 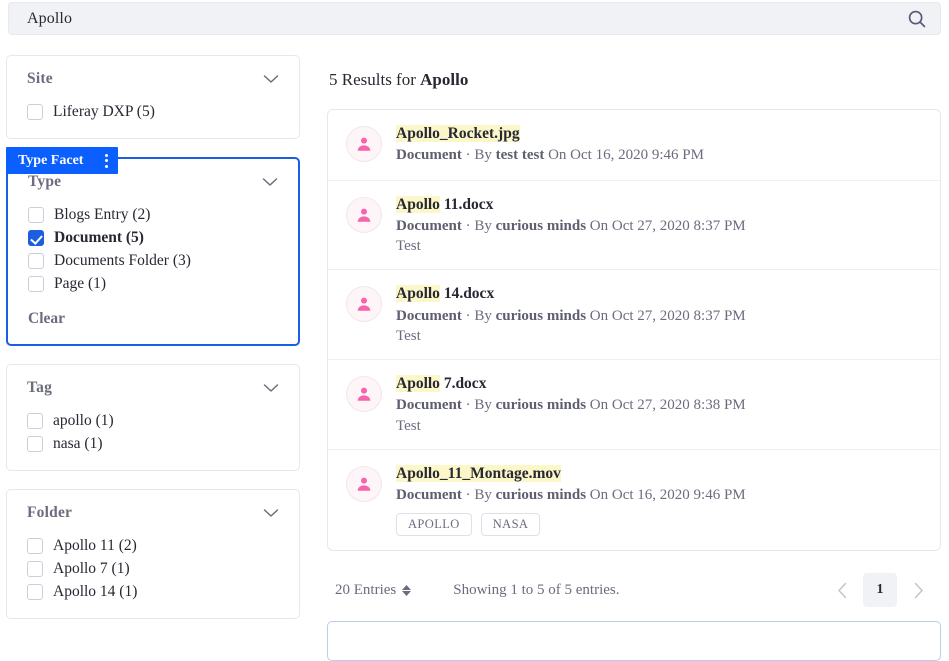 What do you see at coordinates (153, 513) in the screenshot?
I see `facet-header-folder: Folder` at bounding box center [153, 513].